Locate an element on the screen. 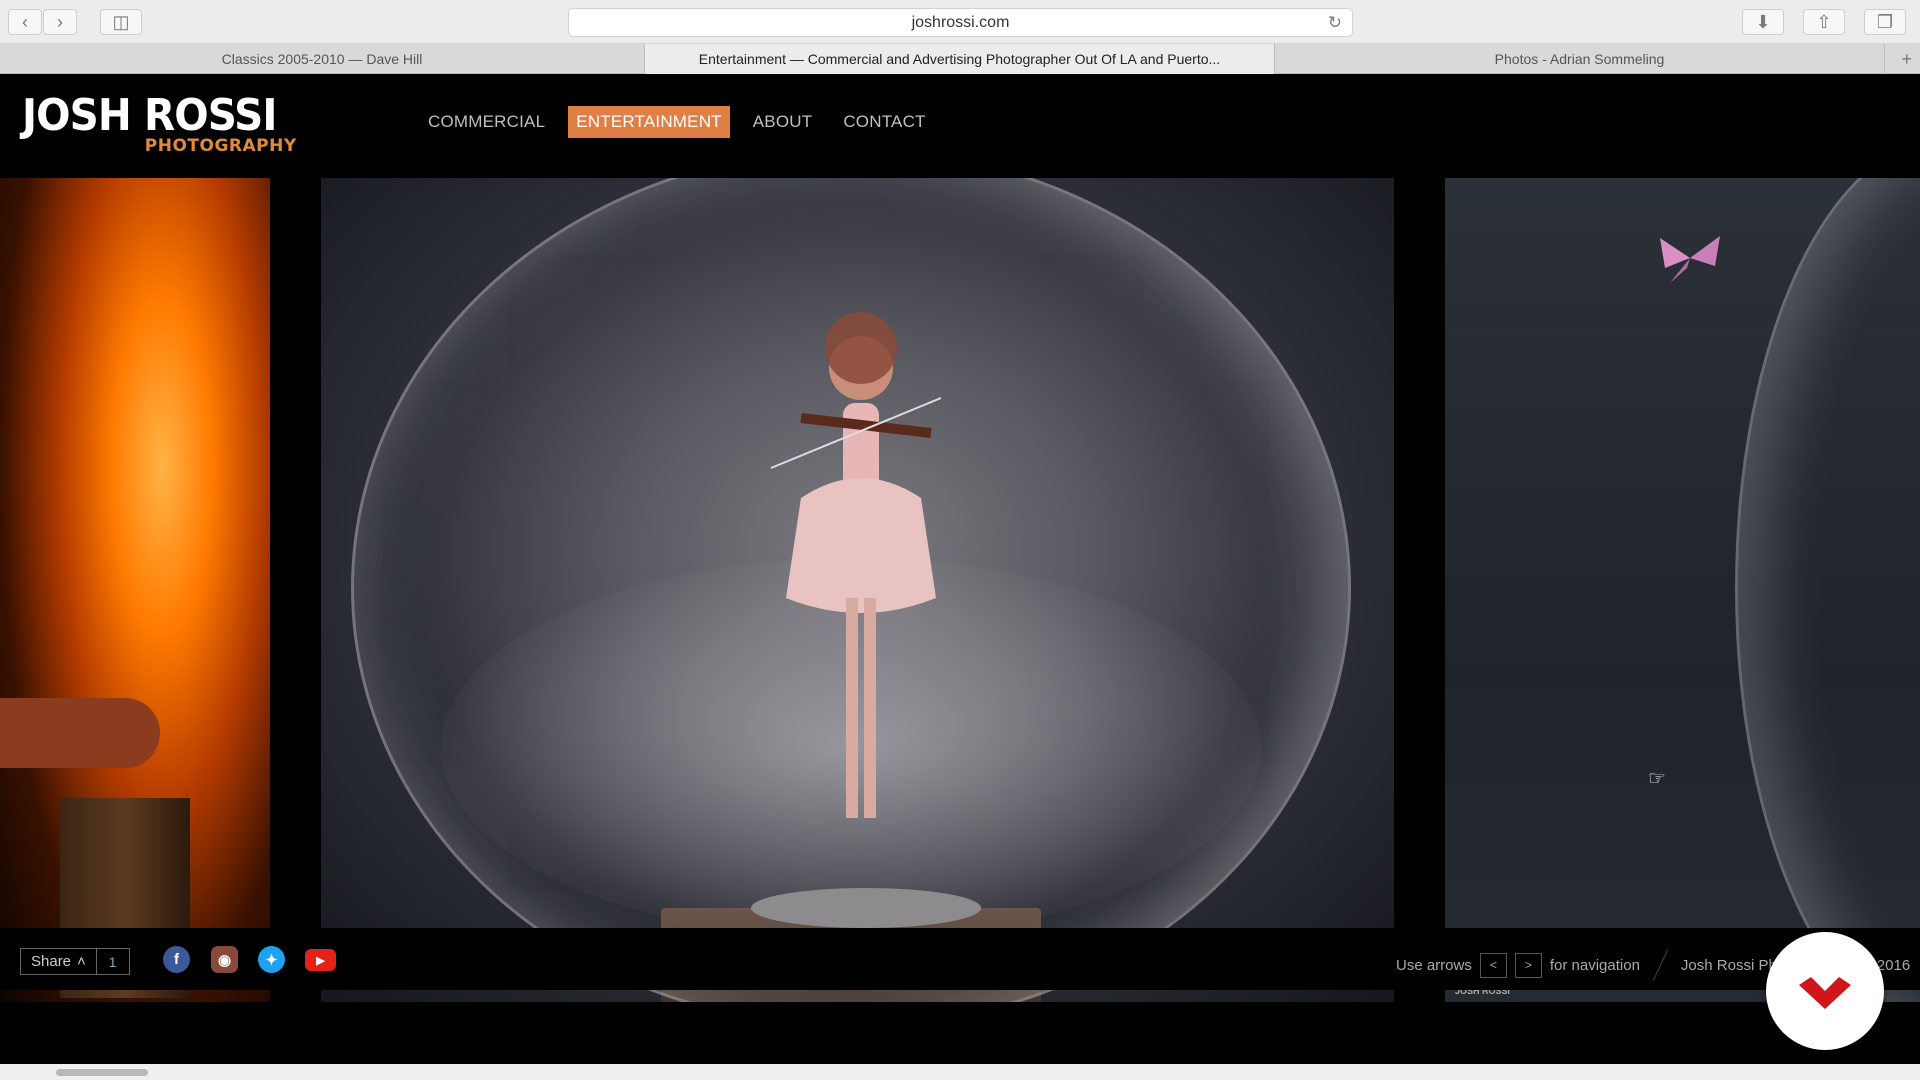 The image size is (1920, 1080). twitter-icon: ✦ is located at coordinates (271, 959).